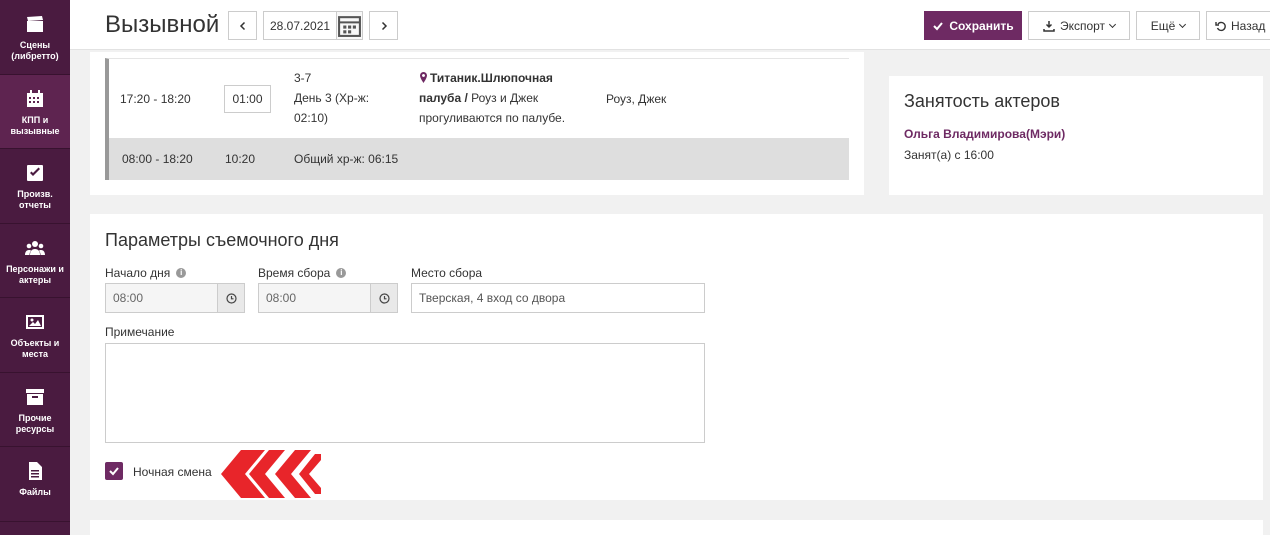 Image resolution: width=1270 pixels, height=535 pixels. I want to click on scene-day: День 3 (Хр-ж:, so click(332, 98).